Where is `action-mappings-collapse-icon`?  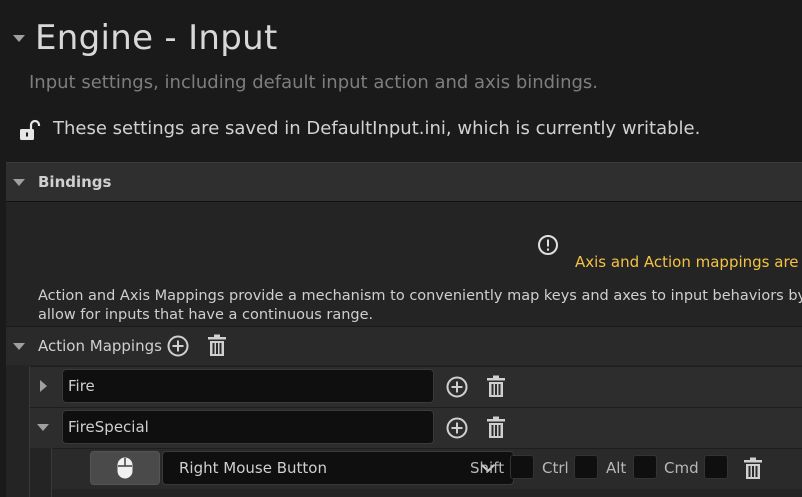 action-mappings-collapse-icon is located at coordinates (19, 346).